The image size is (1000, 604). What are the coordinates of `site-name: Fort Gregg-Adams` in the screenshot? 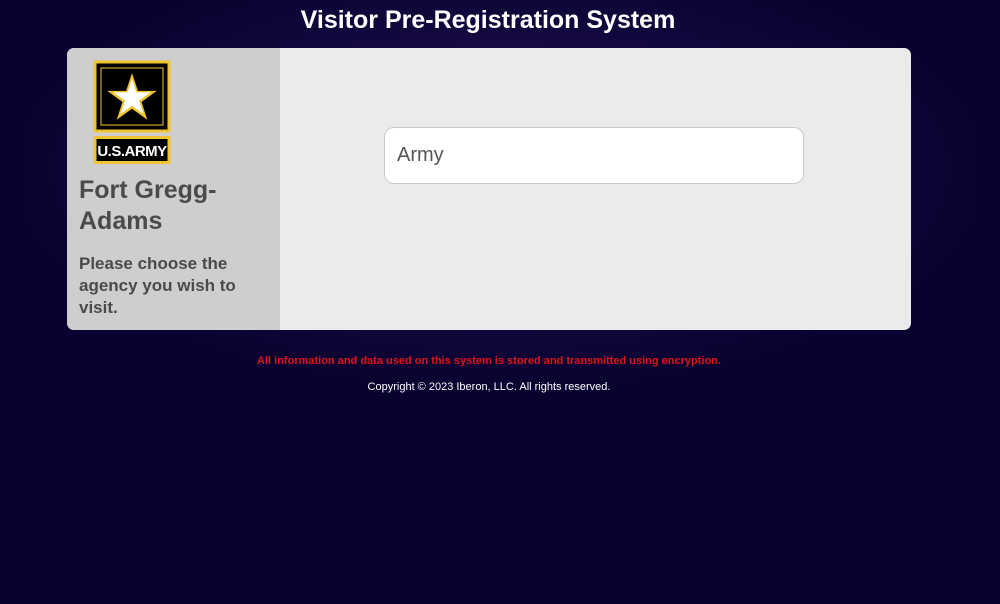 It's located at (148, 205).